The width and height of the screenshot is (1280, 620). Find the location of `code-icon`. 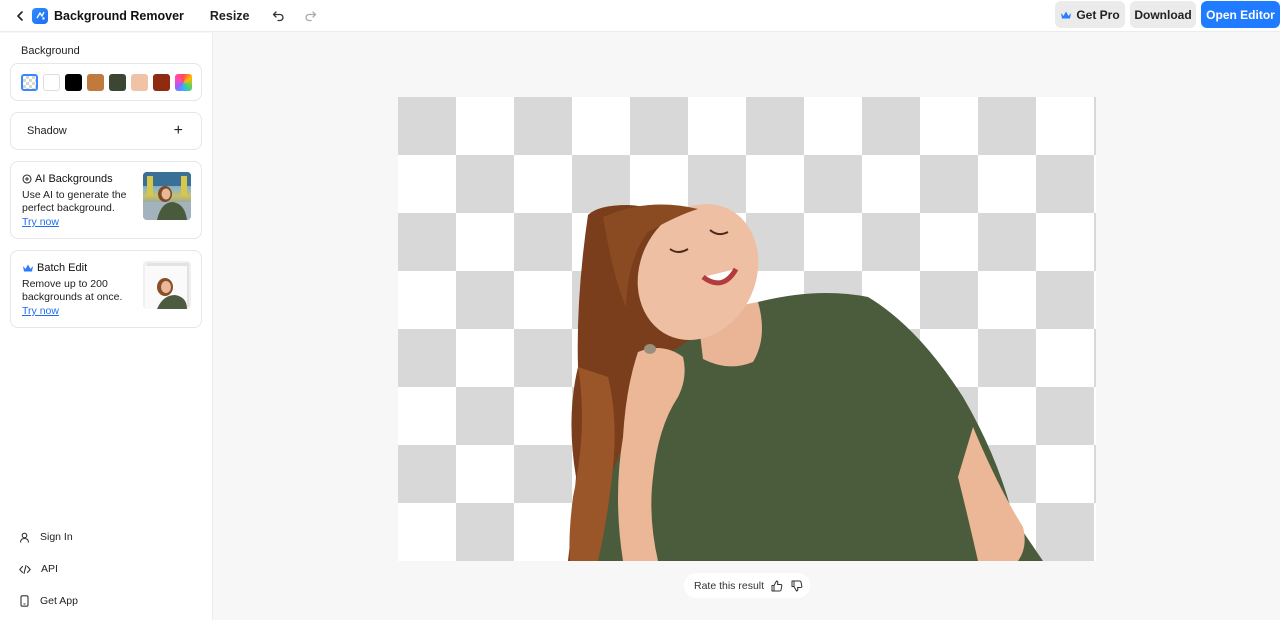

code-icon is located at coordinates (25, 569).